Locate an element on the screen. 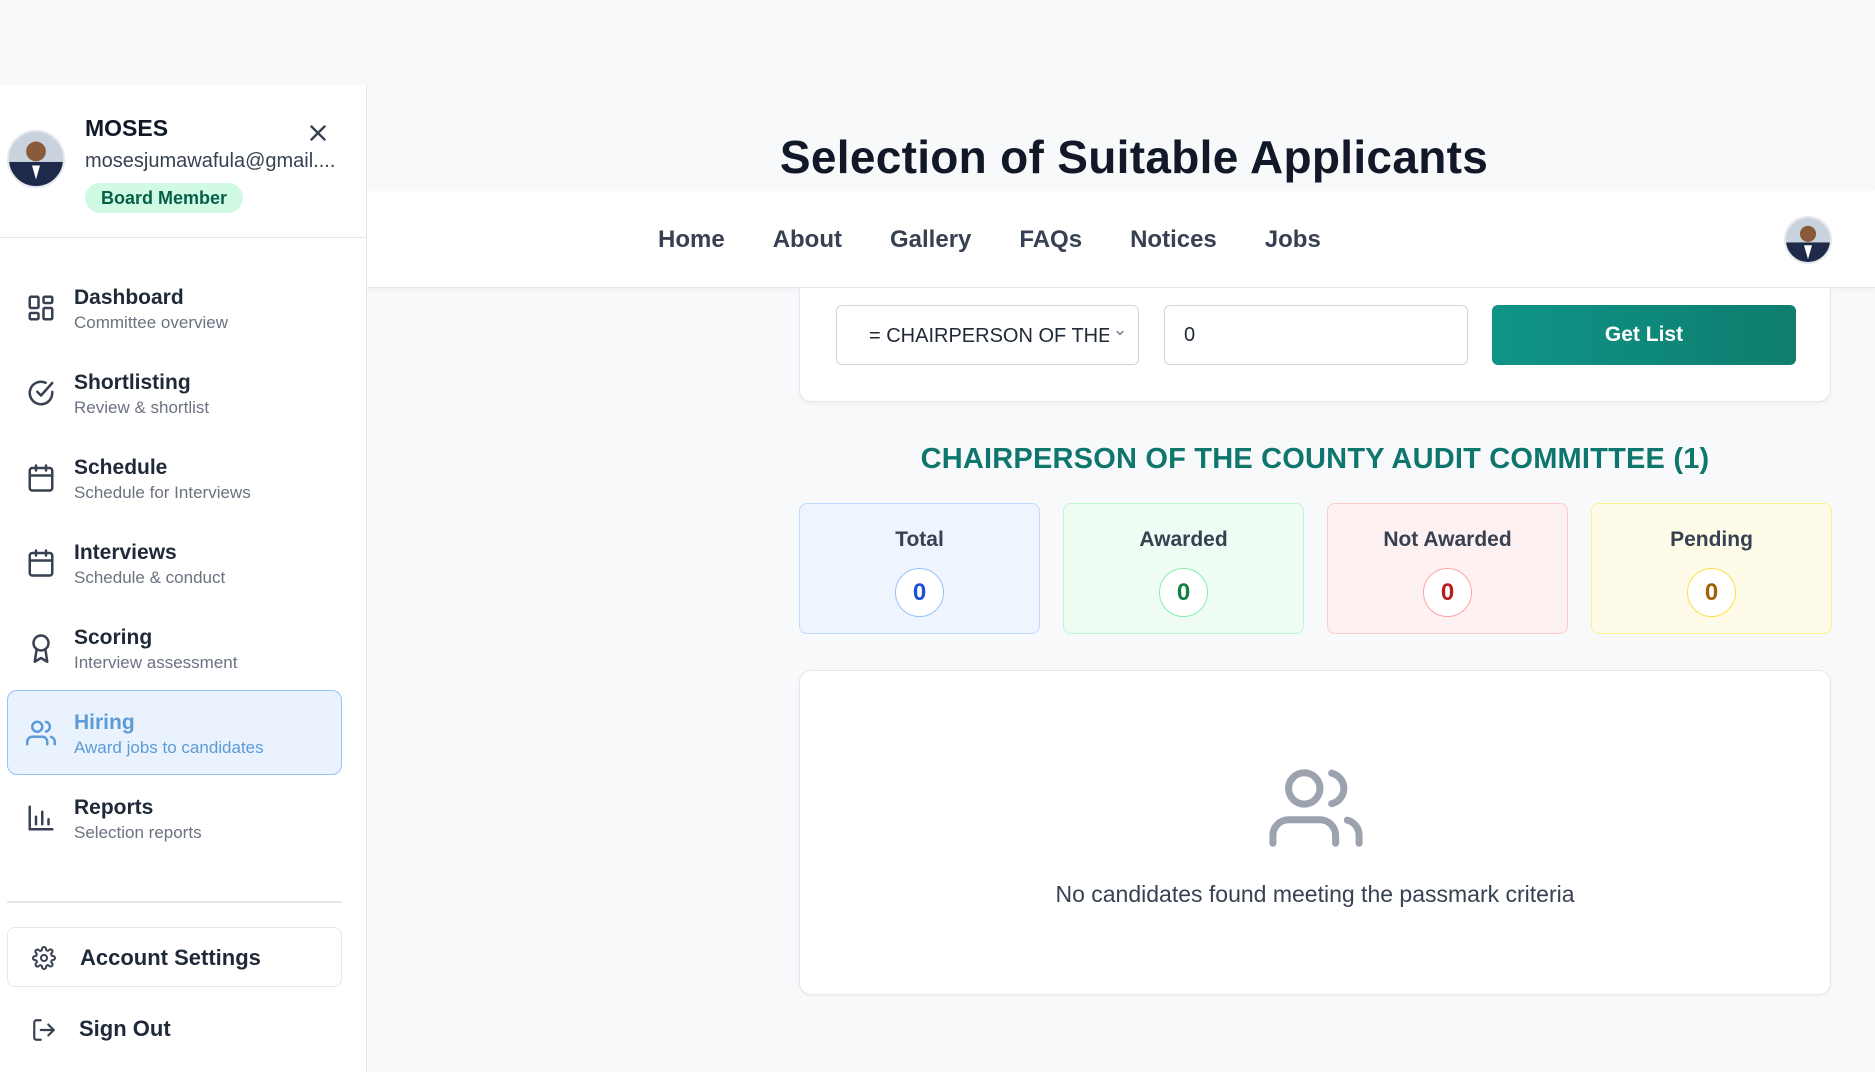 The width and height of the screenshot is (1875, 1072). sign-out-label: Sign Out is located at coordinates (125, 1028).